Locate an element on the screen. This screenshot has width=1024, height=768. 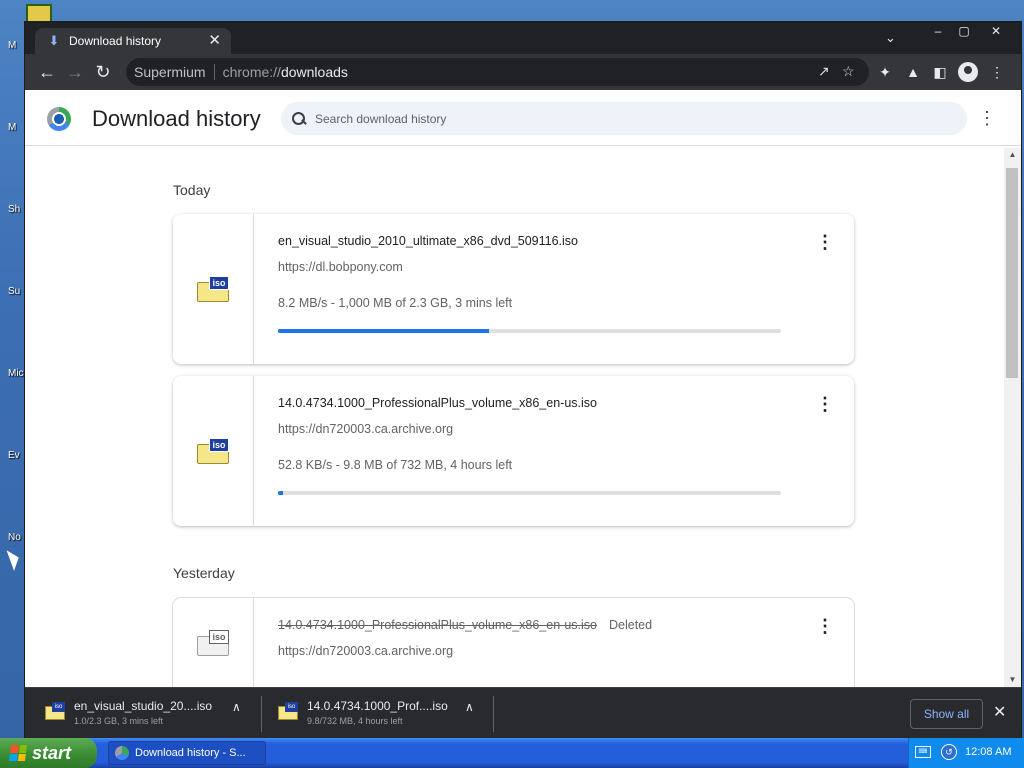
mouse-cursor-icon is located at coordinates (14, 559).